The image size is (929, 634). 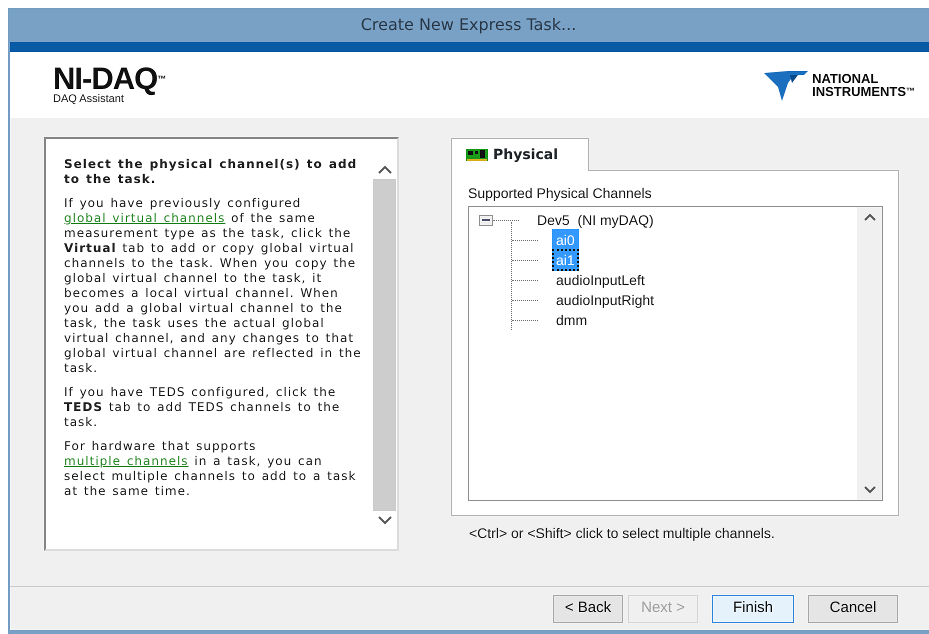 What do you see at coordinates (211, 172) in the screenshot?
I see `help-heading: Select the physical channel(s) to add to the task.` at bounding box center [211, 172].